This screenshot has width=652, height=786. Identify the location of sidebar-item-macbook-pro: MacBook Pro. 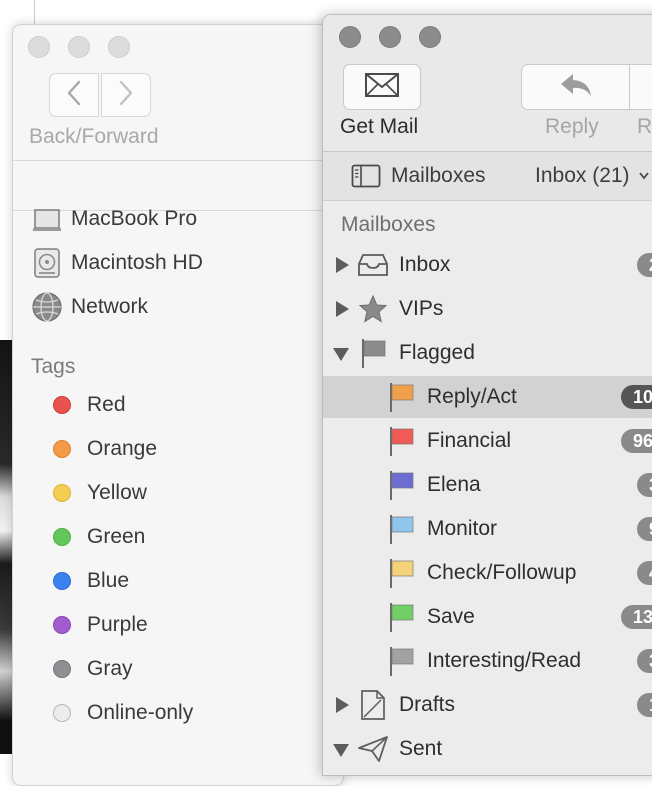
(114, 219).